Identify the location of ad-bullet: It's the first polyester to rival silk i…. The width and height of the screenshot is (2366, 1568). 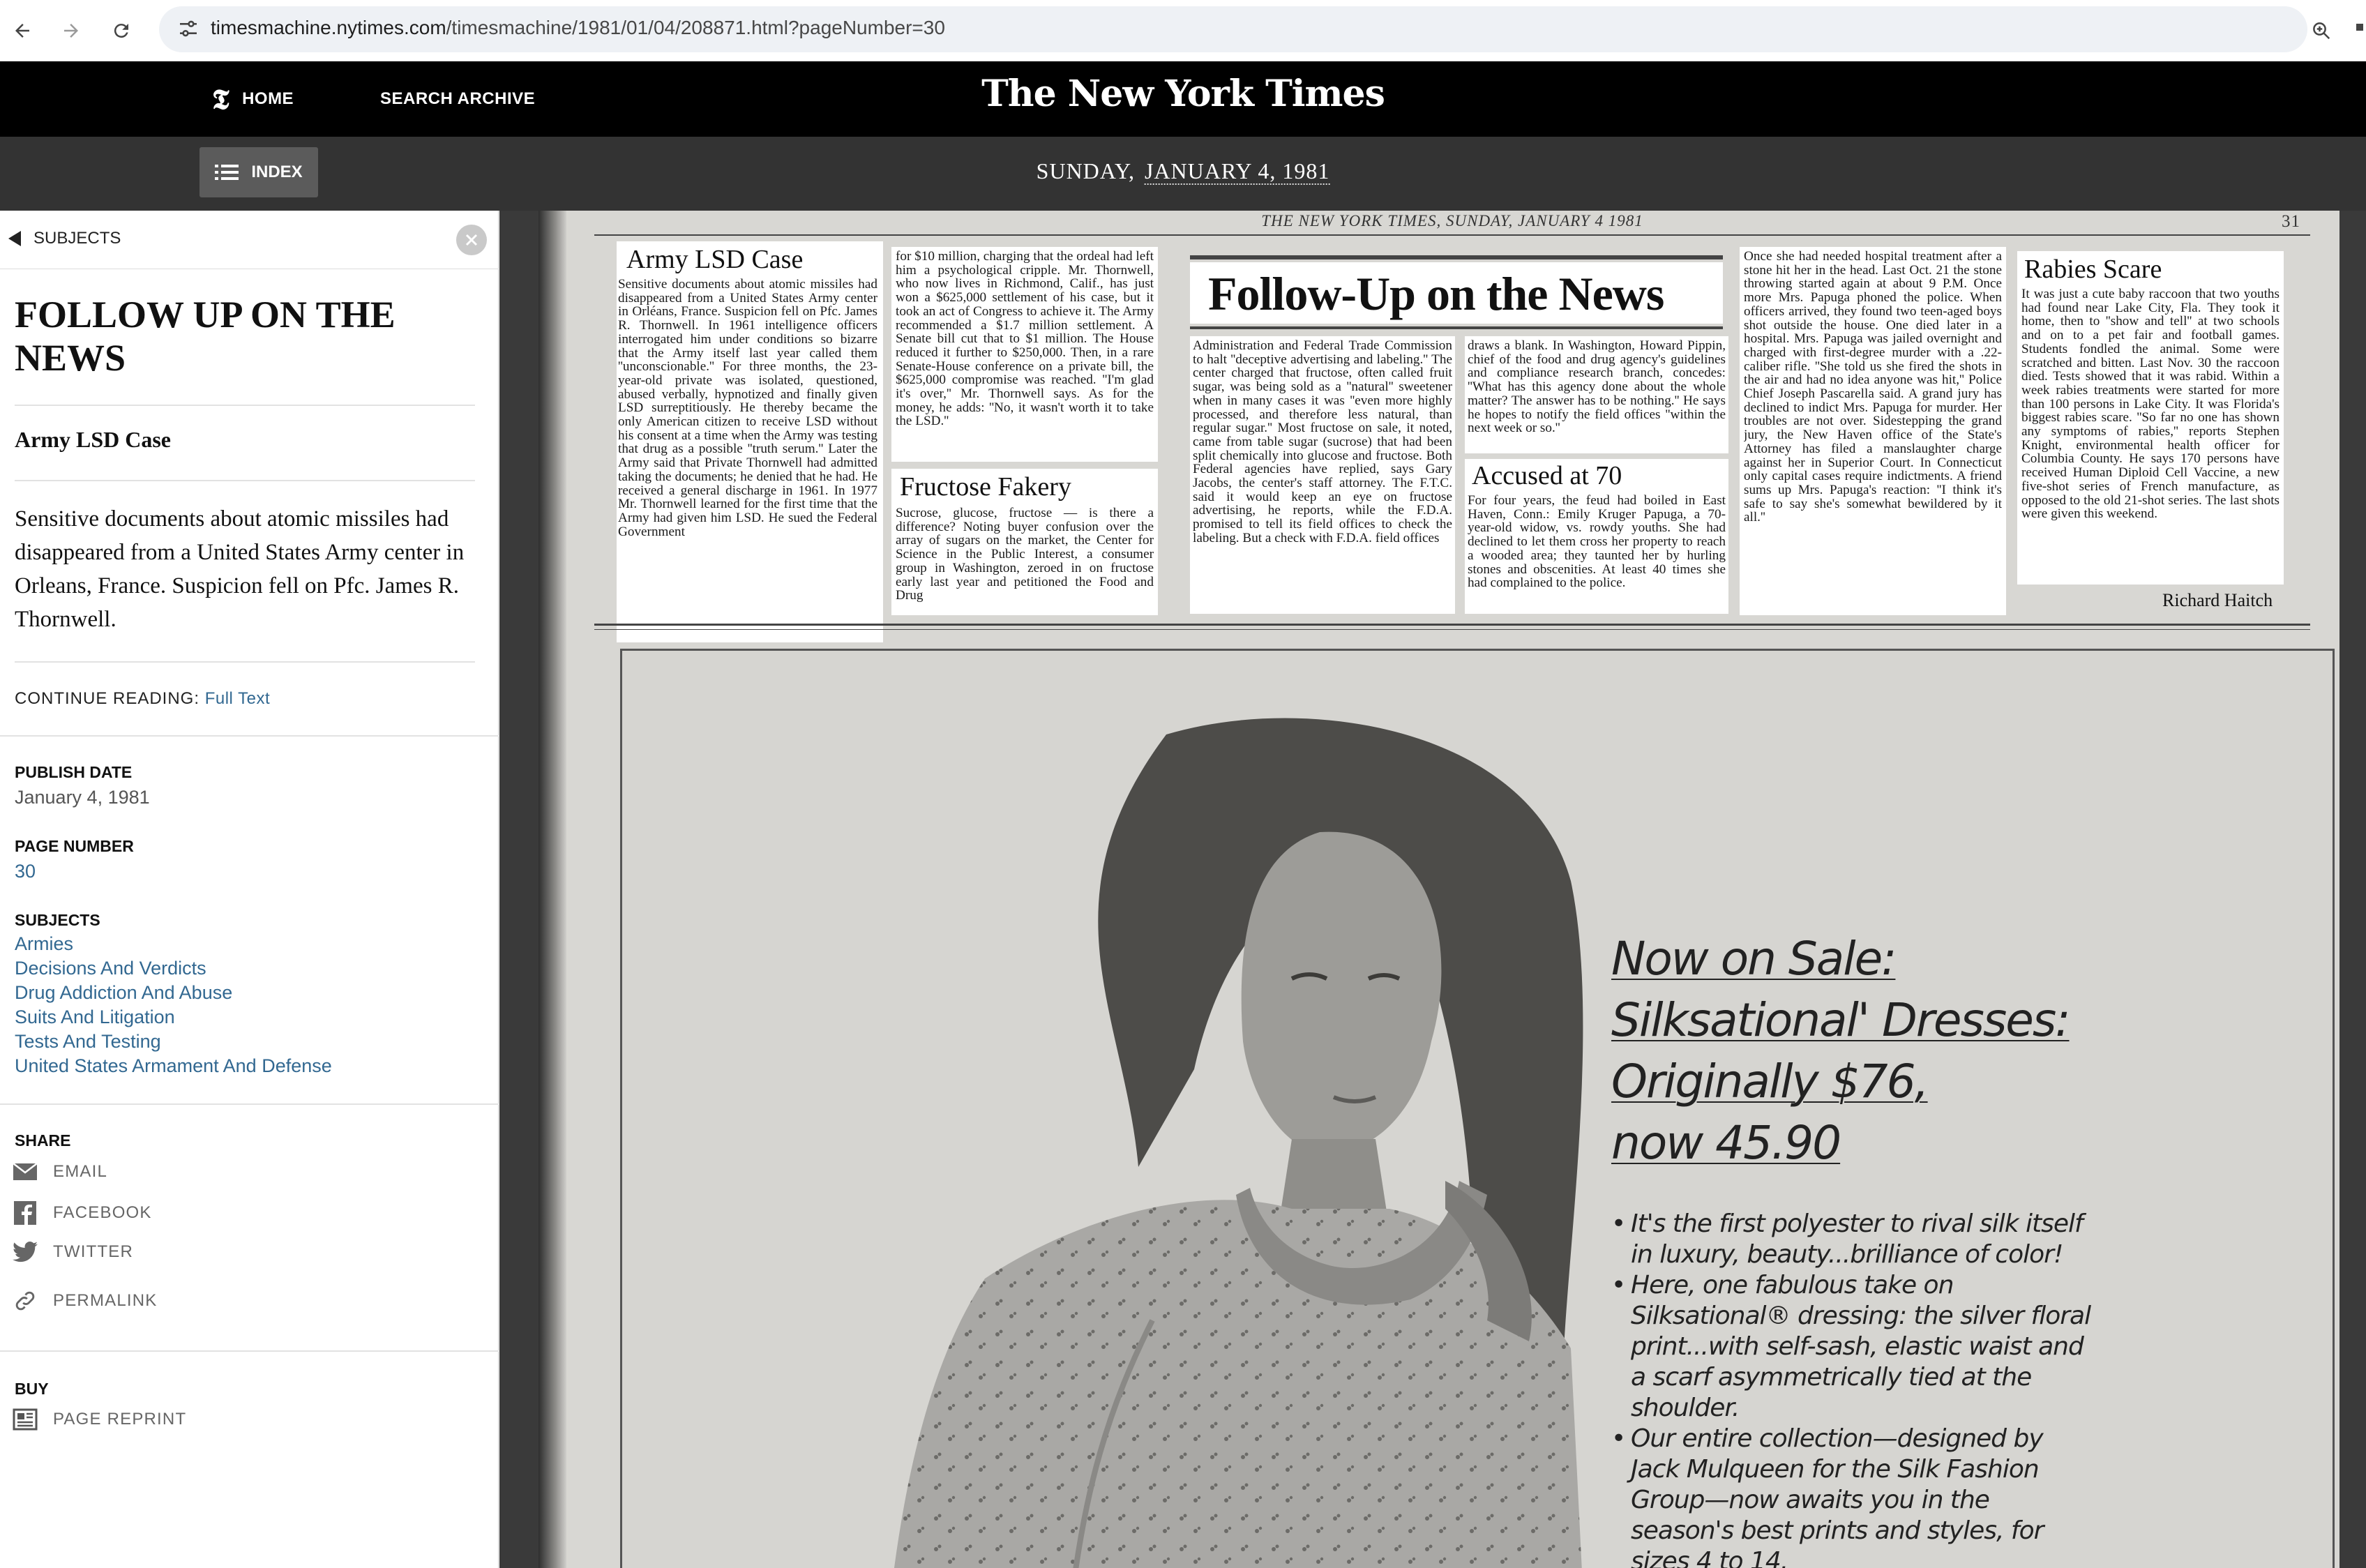
(1852, 1239).